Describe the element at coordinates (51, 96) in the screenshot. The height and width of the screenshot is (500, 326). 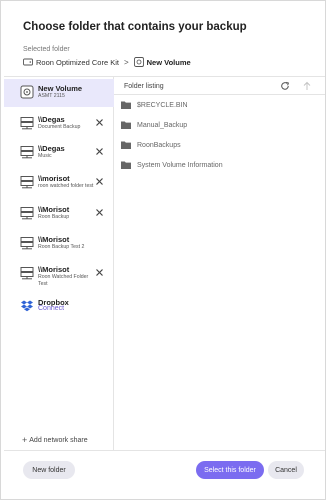
I see `sidebar-item-subtitle: ASMT 2115` at that location.